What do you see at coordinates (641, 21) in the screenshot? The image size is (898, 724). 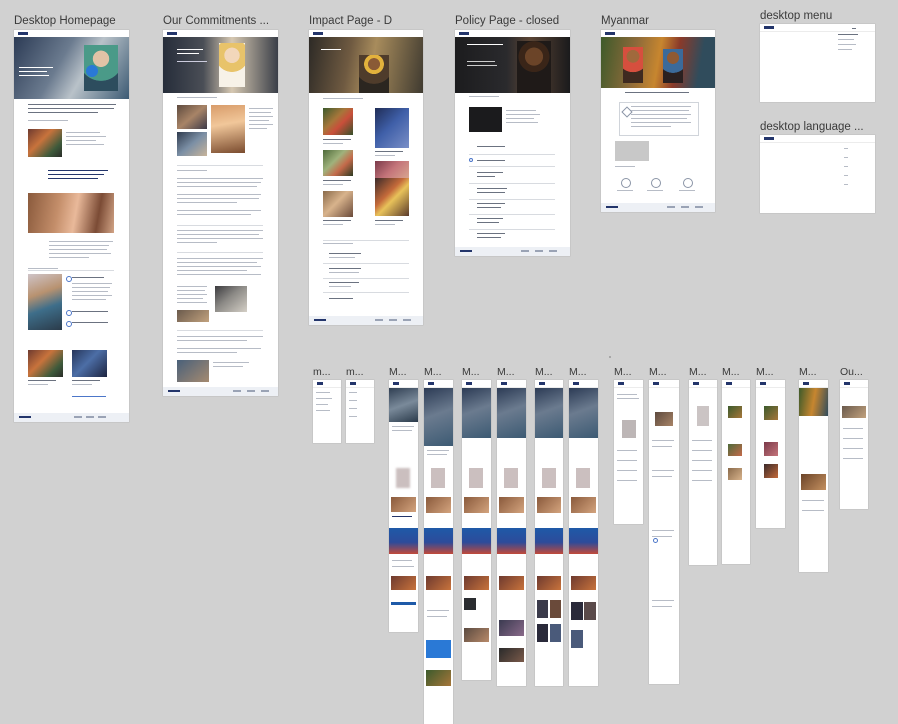 I see `frame-label-myanmar: Myanmar` at bounding box center [641, 21].